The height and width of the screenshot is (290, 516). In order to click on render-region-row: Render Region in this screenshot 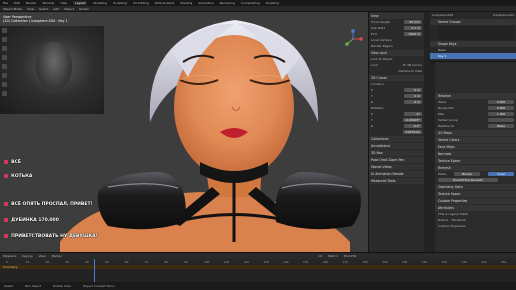, I will do `click(396, 46)`.